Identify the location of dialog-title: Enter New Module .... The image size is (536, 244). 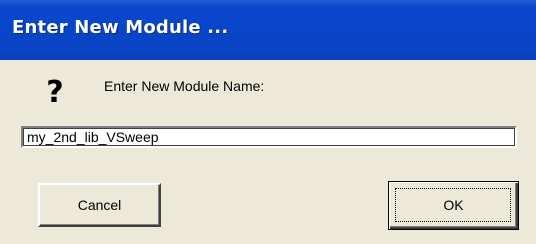
(120, 27).